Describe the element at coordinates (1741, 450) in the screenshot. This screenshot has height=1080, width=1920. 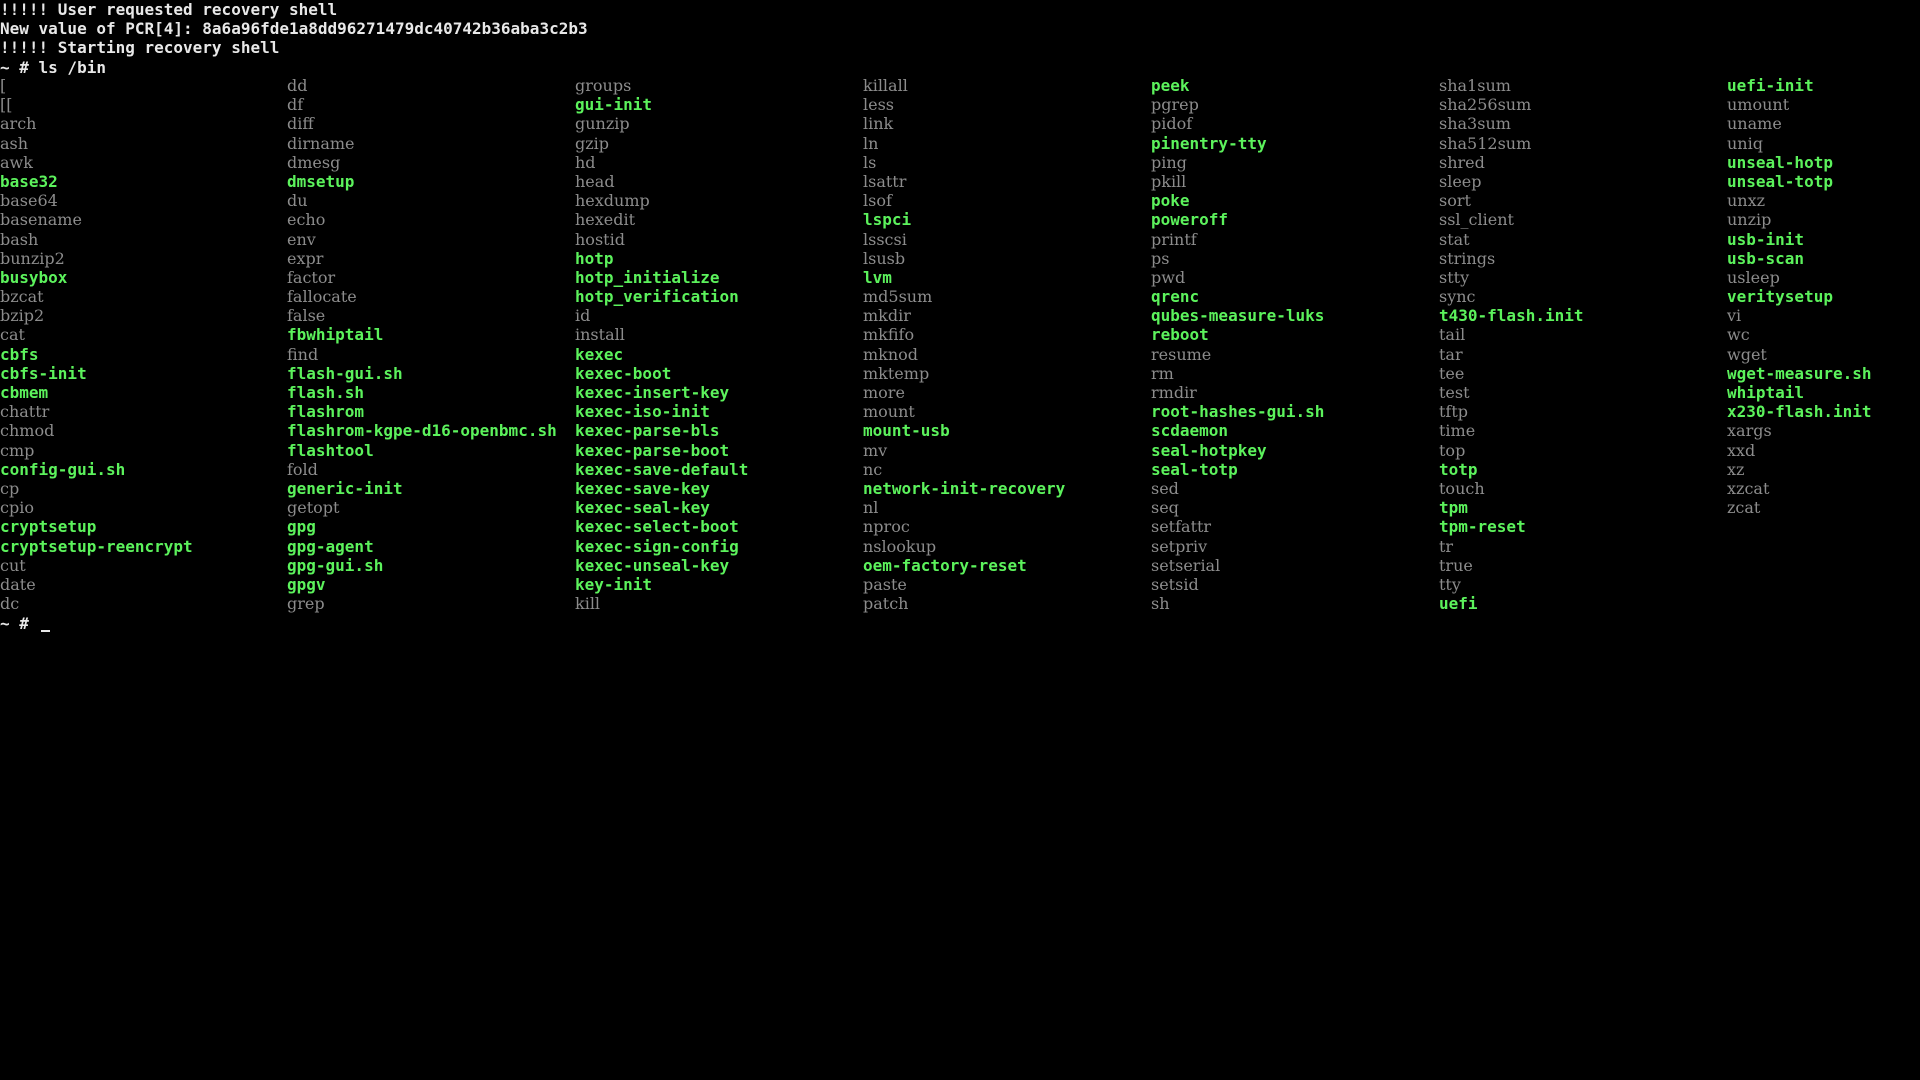
I see `symlink-file-entry: xxd` at that location.